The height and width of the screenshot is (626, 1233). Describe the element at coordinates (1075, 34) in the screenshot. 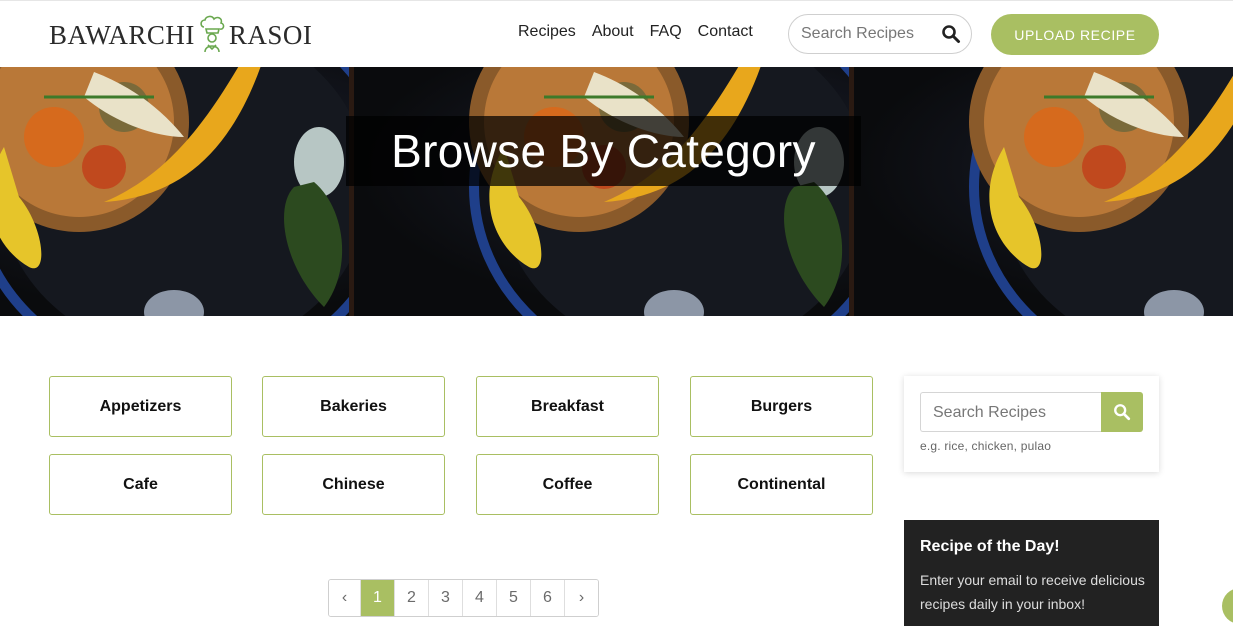

I see `upload-recipe-button: UPLOAD RECIPE` at that location.